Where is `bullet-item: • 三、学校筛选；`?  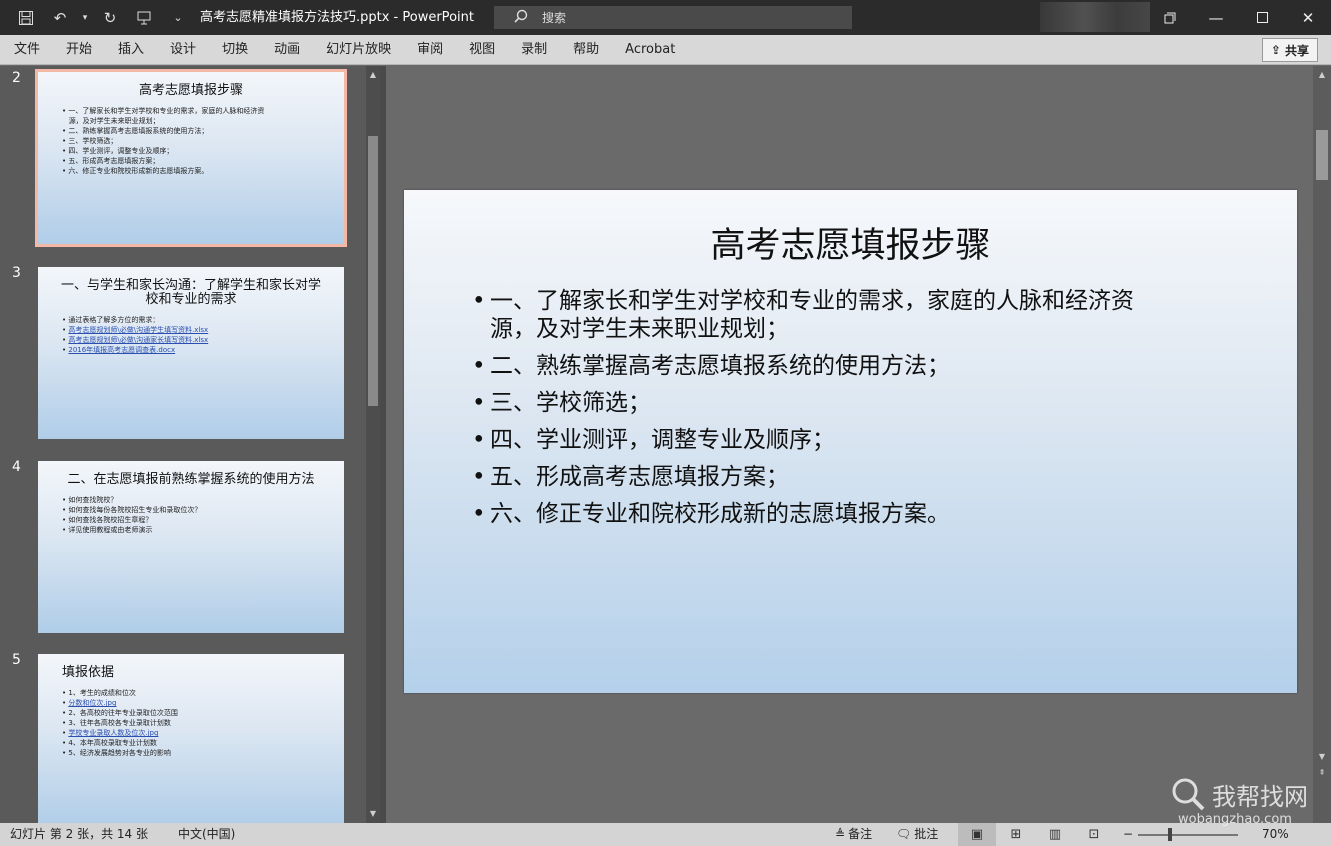
bullet-item: • 三、学校筛选； is located at coordinates (561, 403).